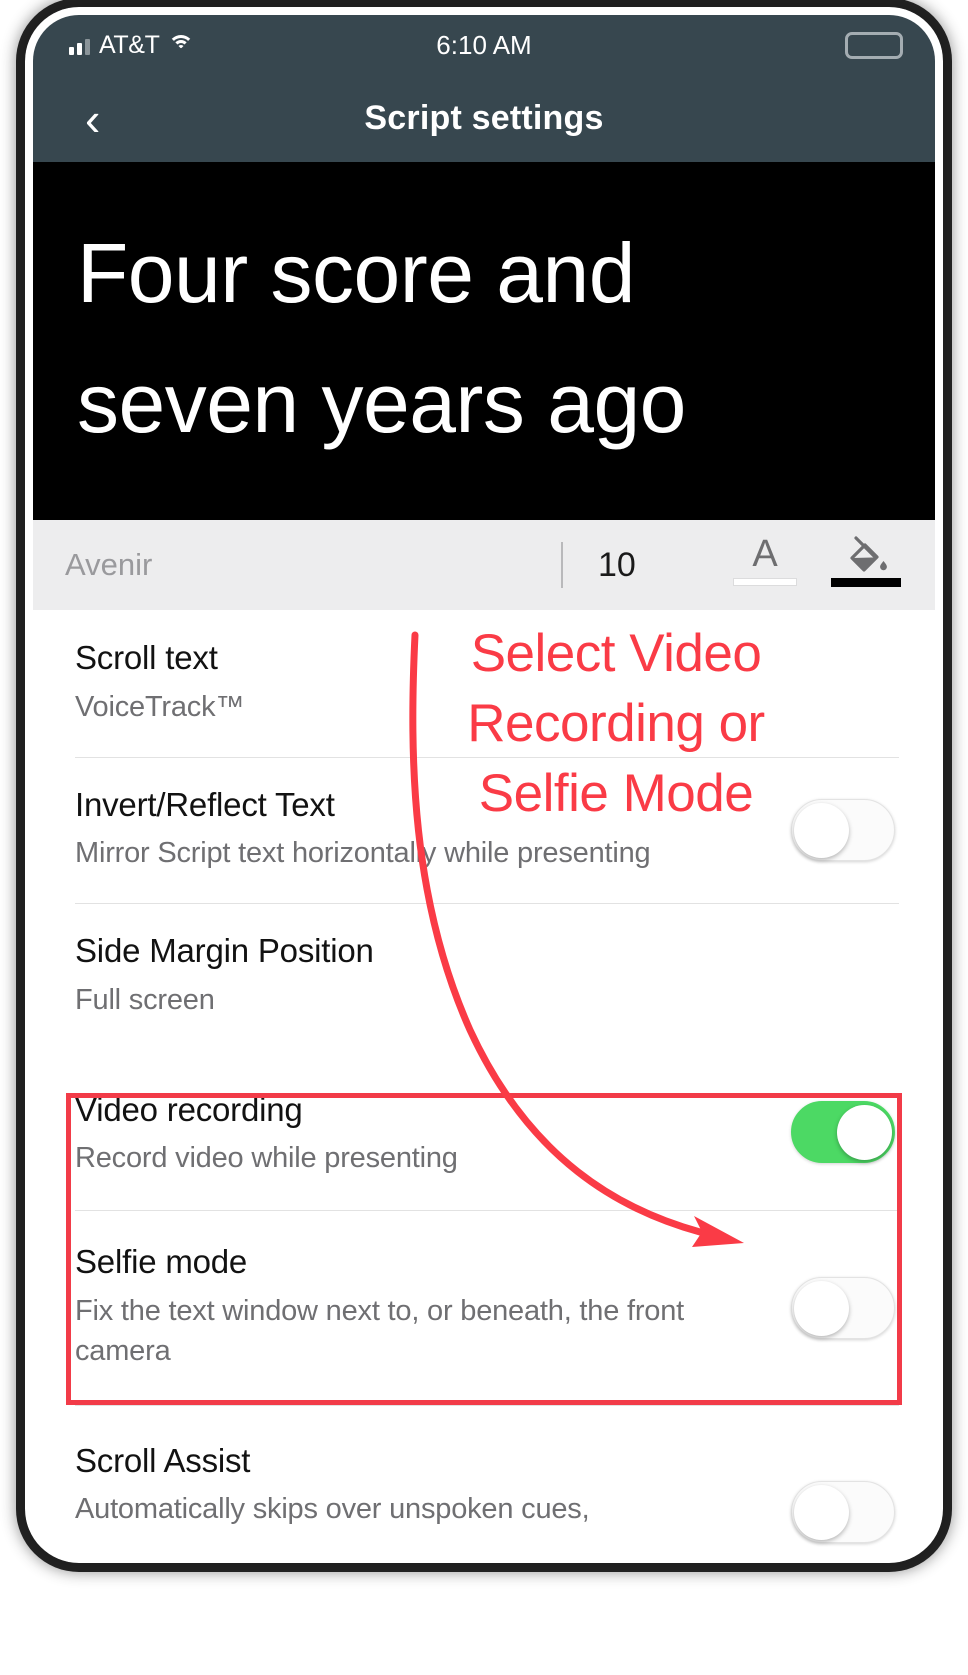 The image size is (968, 1675). I want to click on text-color-button: A, so click(765, 560).